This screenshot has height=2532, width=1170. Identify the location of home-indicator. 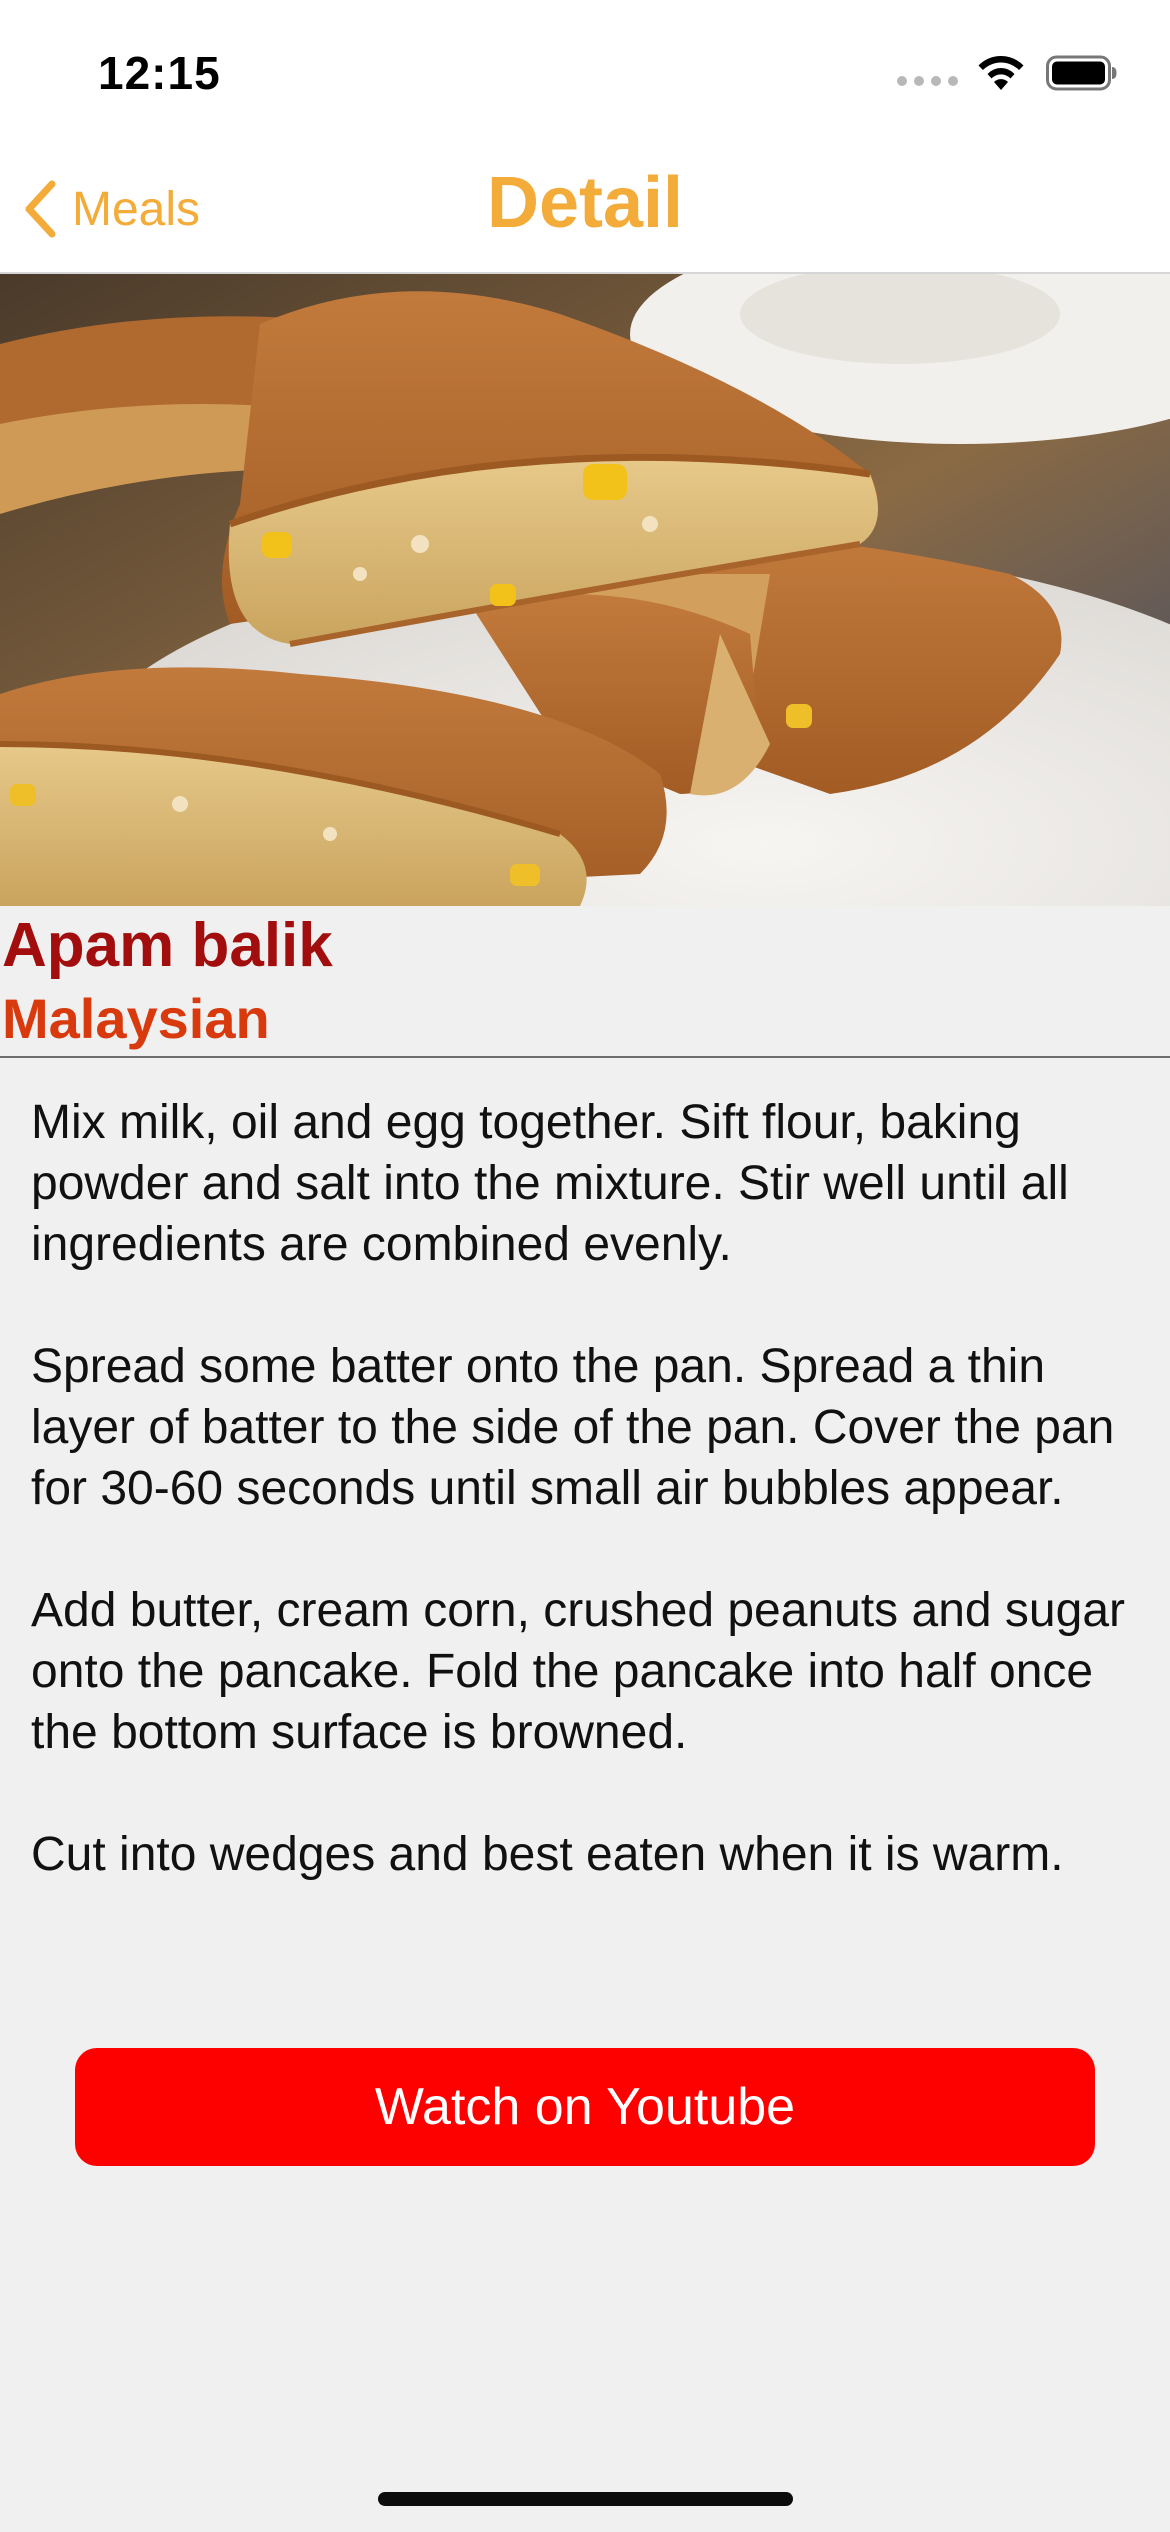
(585, 2499).